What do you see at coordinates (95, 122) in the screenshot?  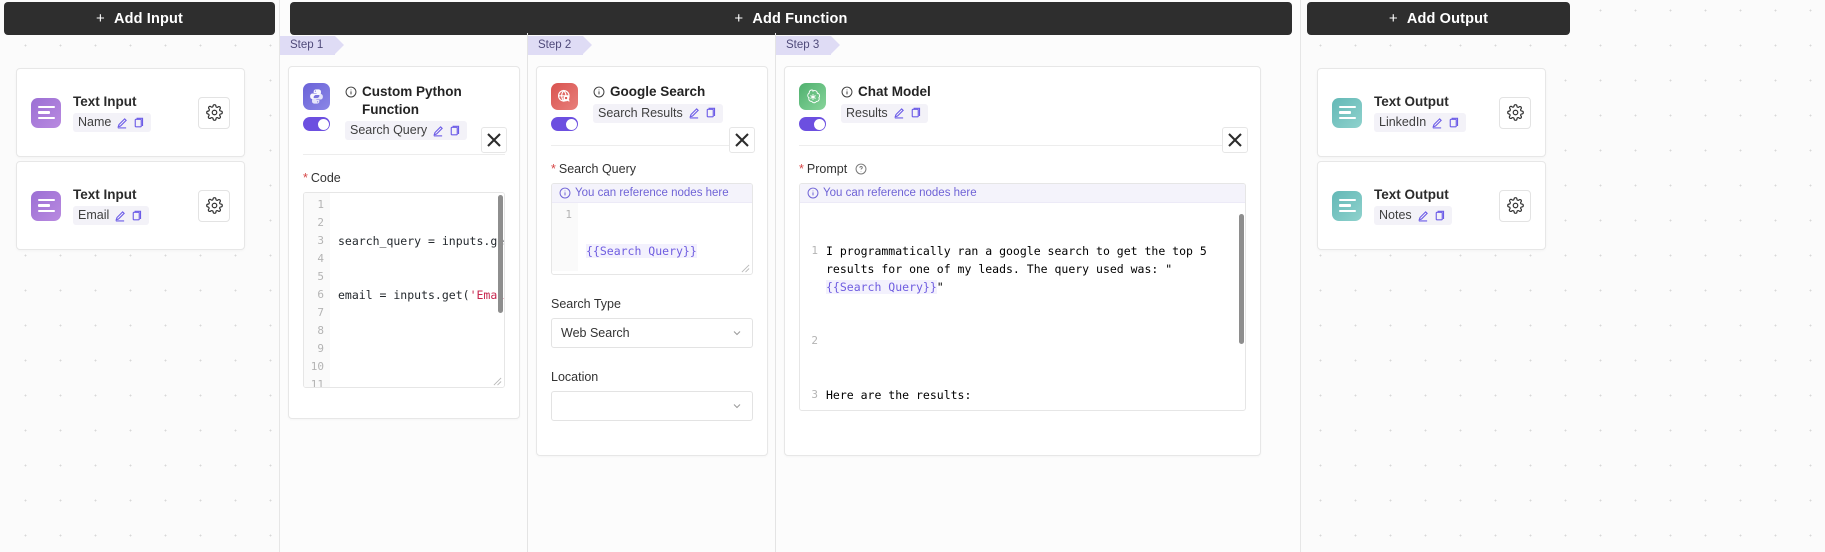 I see `chip-label: Name` at bounding box center [95, 122].